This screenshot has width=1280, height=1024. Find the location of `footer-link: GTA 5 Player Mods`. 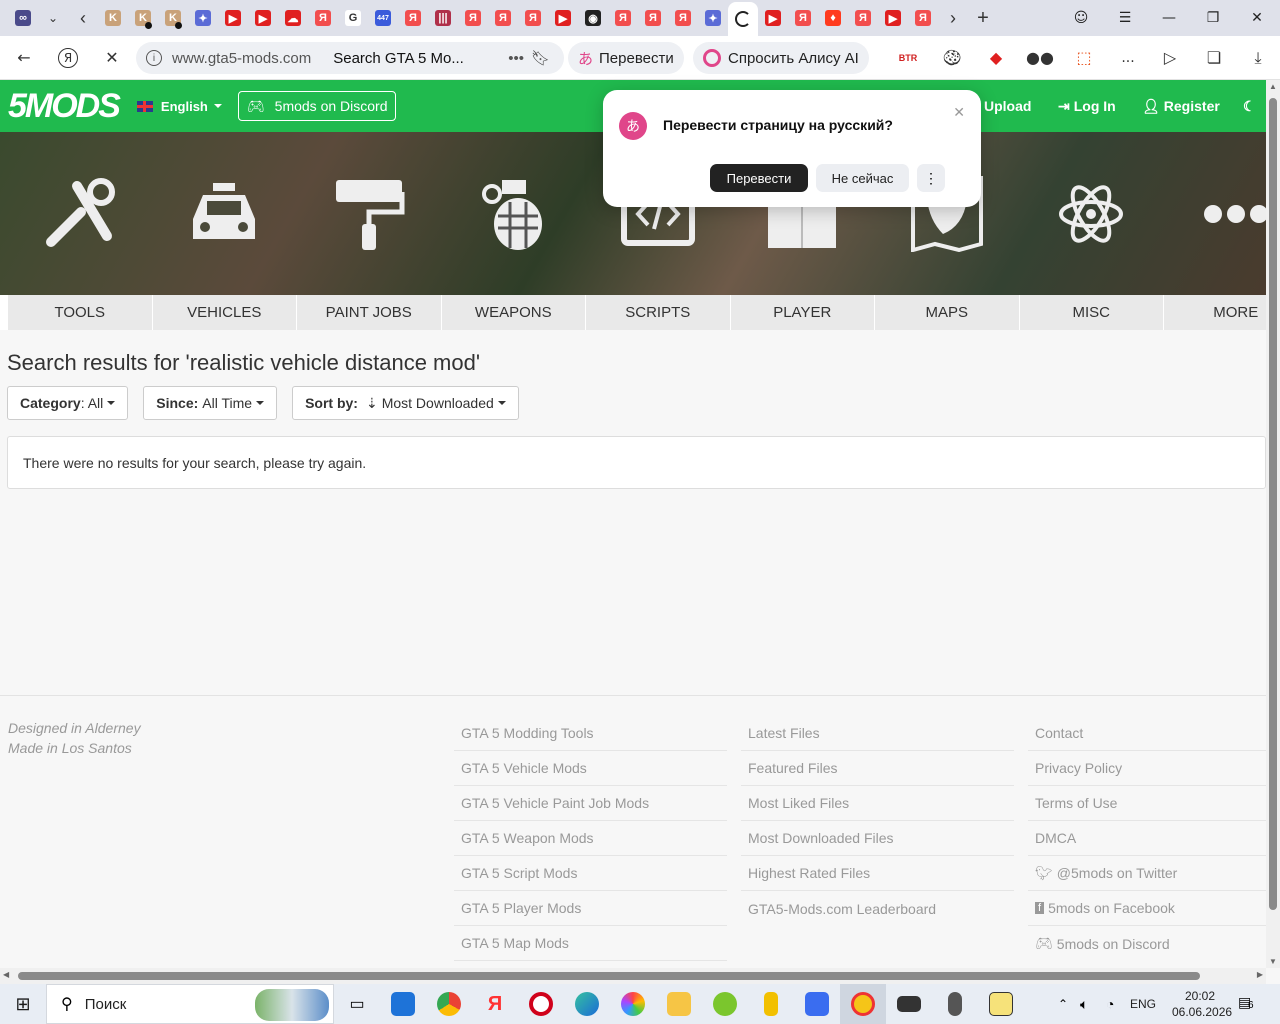

footer-link: GTA 5 Player Mods is located at coordinates (590, 908).